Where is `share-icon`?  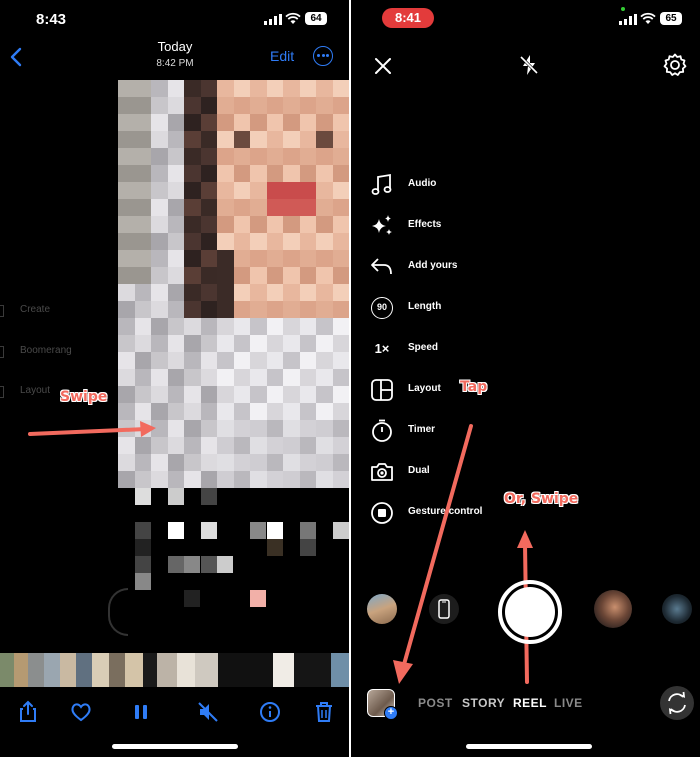
share-icon is located at coordinates (28, 712).